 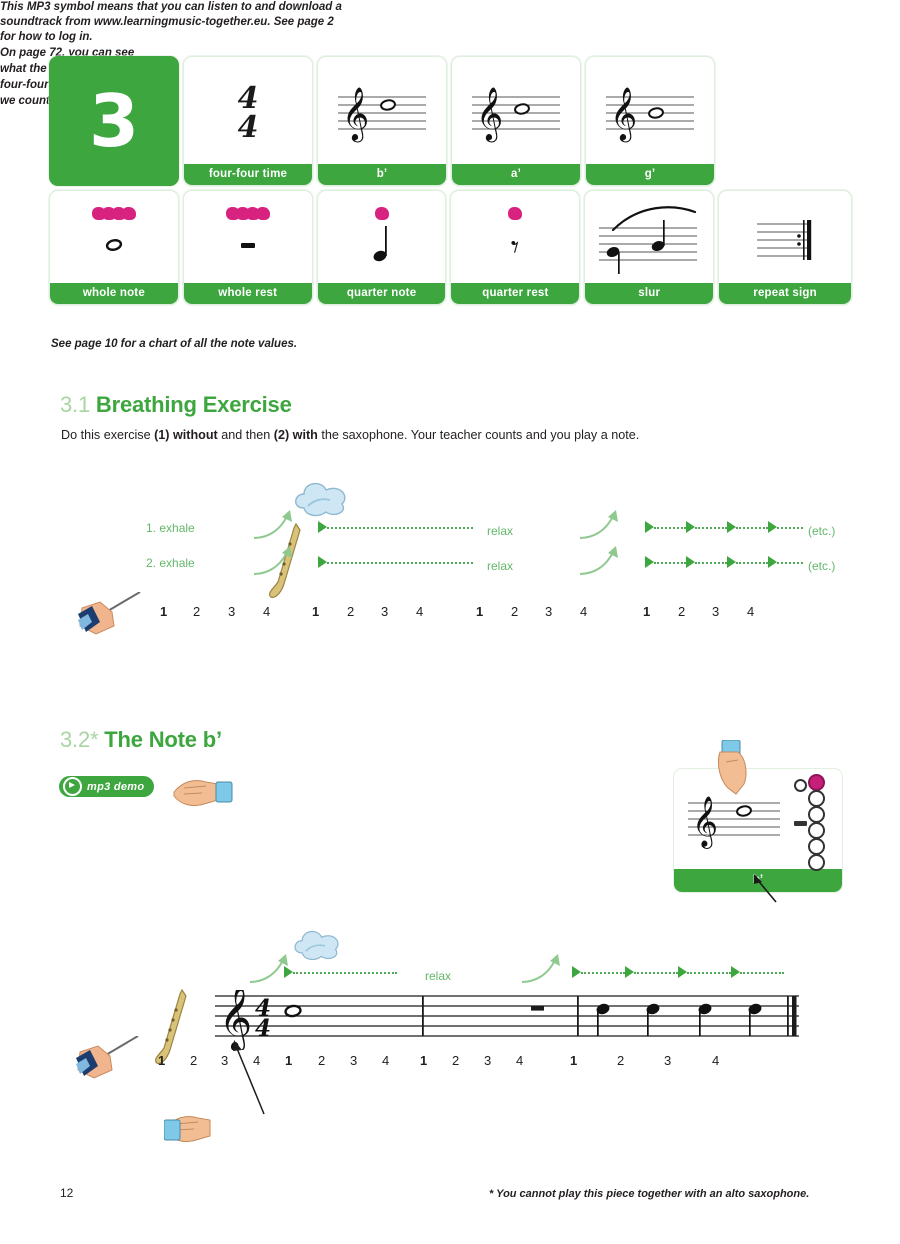 I want to click on staff-b-svg: 𝄞, so click(x=382, y=114).